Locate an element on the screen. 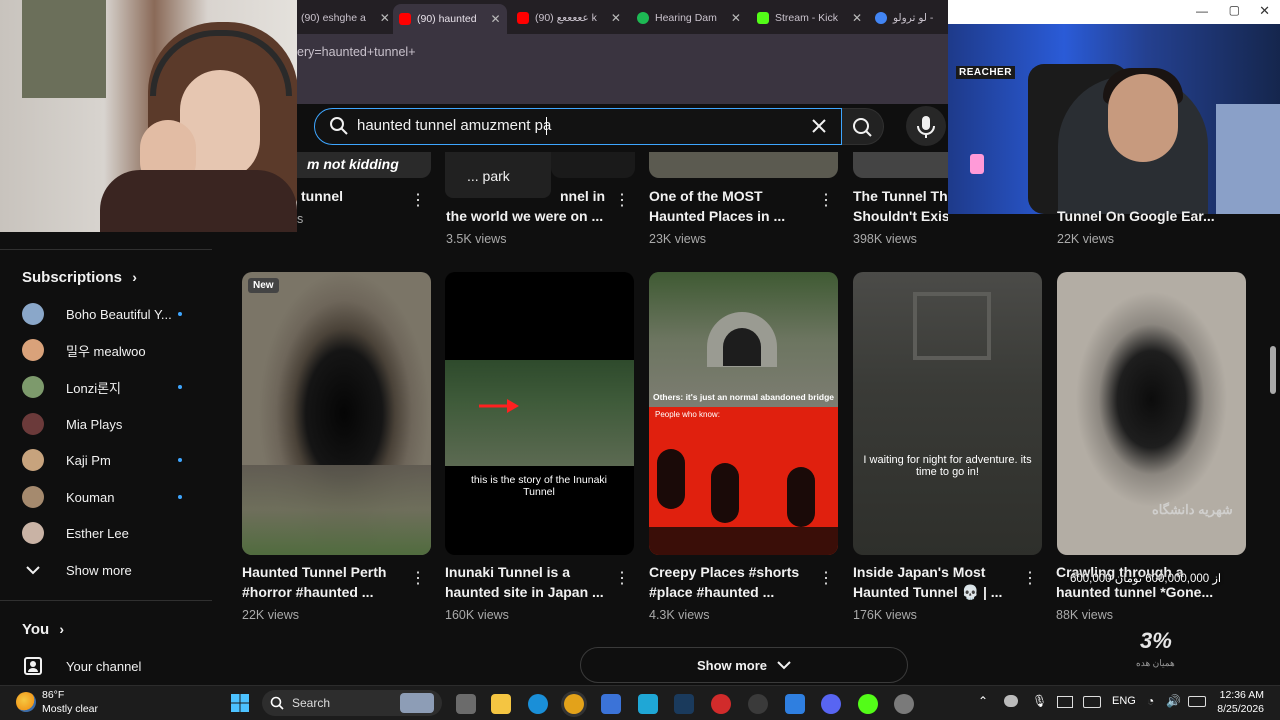 Image resolution: width=1280 pixels, height=720 pixels. tab-4: Hearing Dam ✕ is located at coordinates (689, 18).